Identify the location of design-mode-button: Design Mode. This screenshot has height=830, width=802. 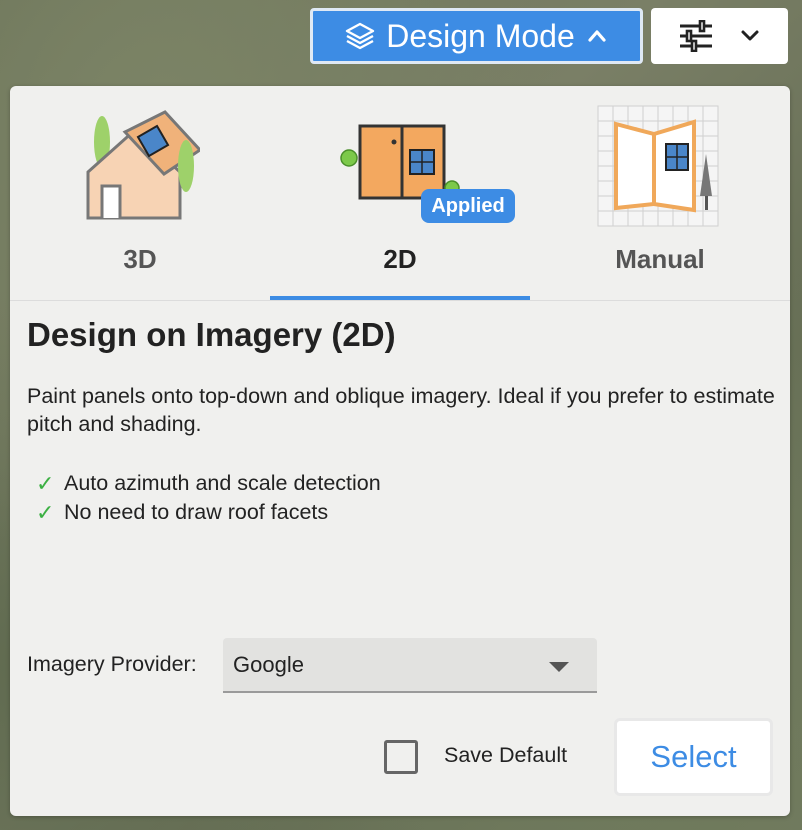
(476, 36).